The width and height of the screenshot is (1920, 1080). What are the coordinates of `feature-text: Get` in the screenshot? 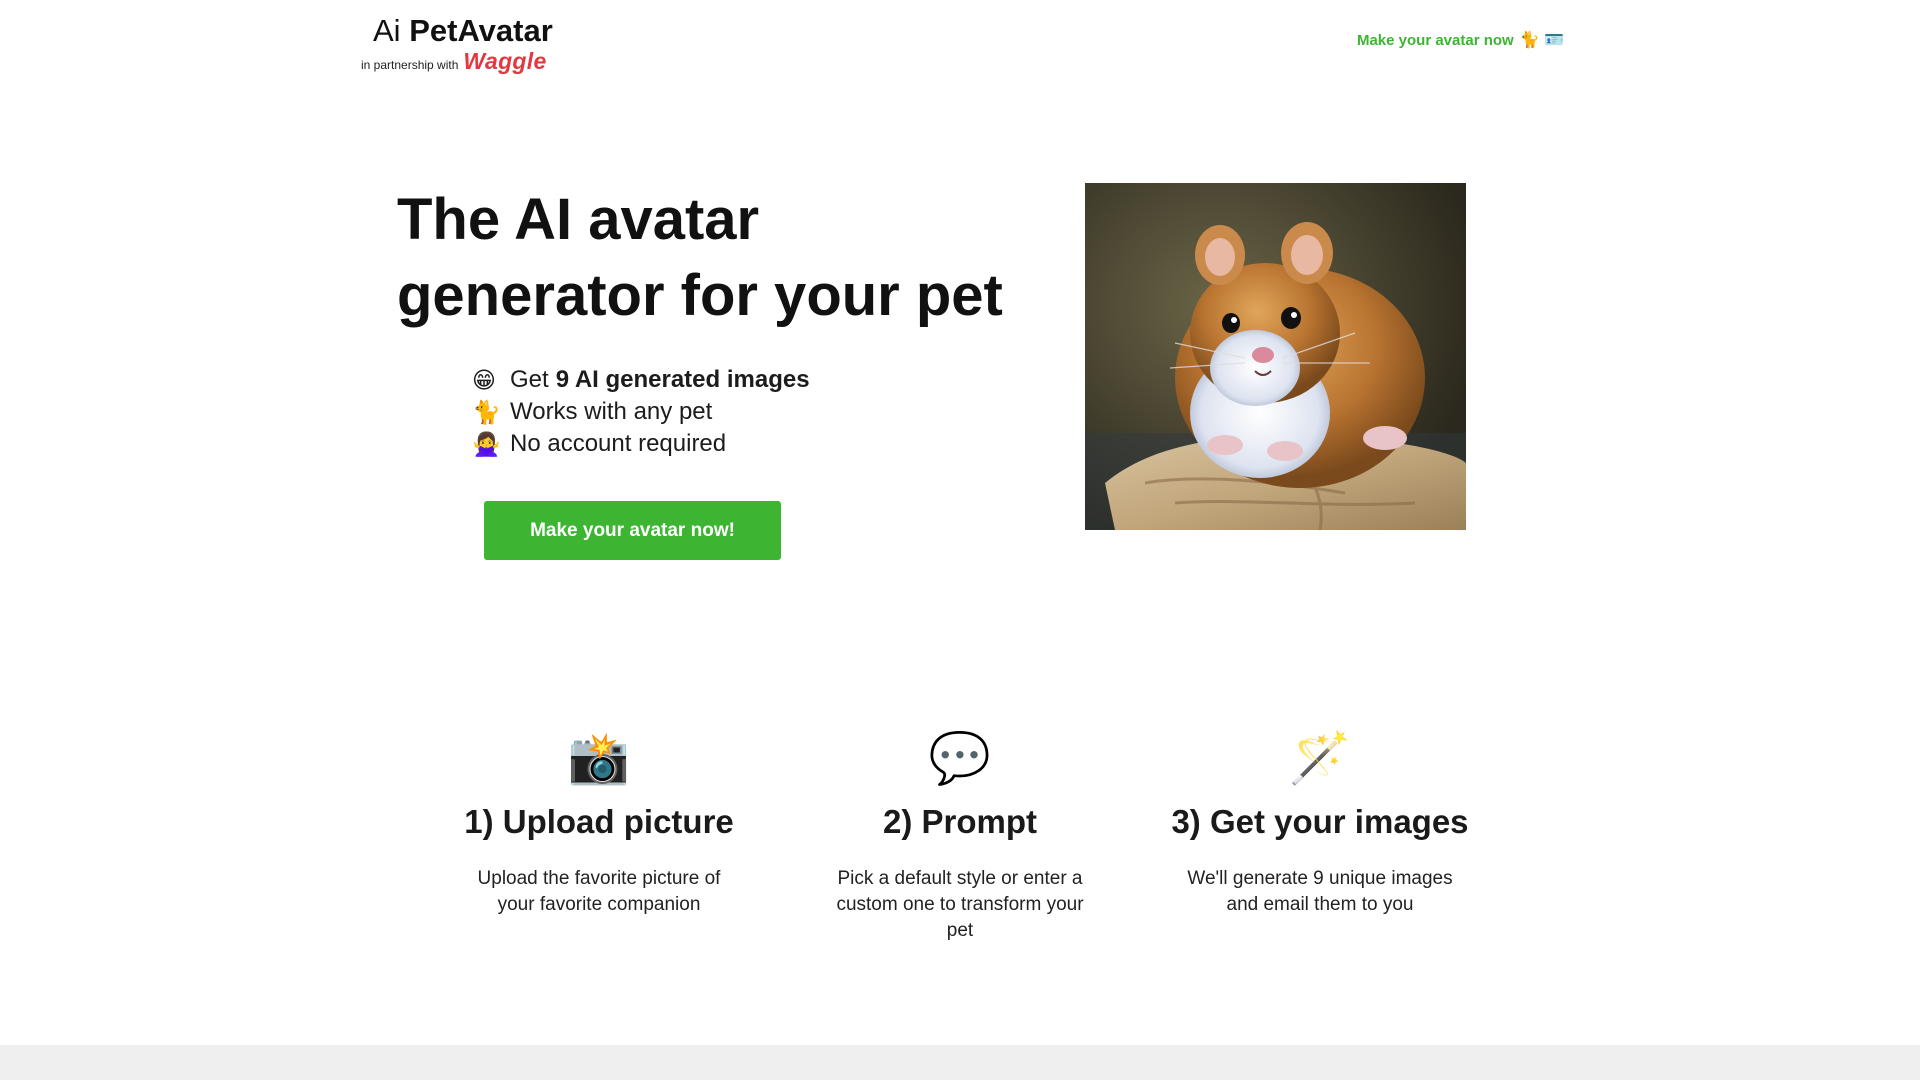 It's located at (529, 379).